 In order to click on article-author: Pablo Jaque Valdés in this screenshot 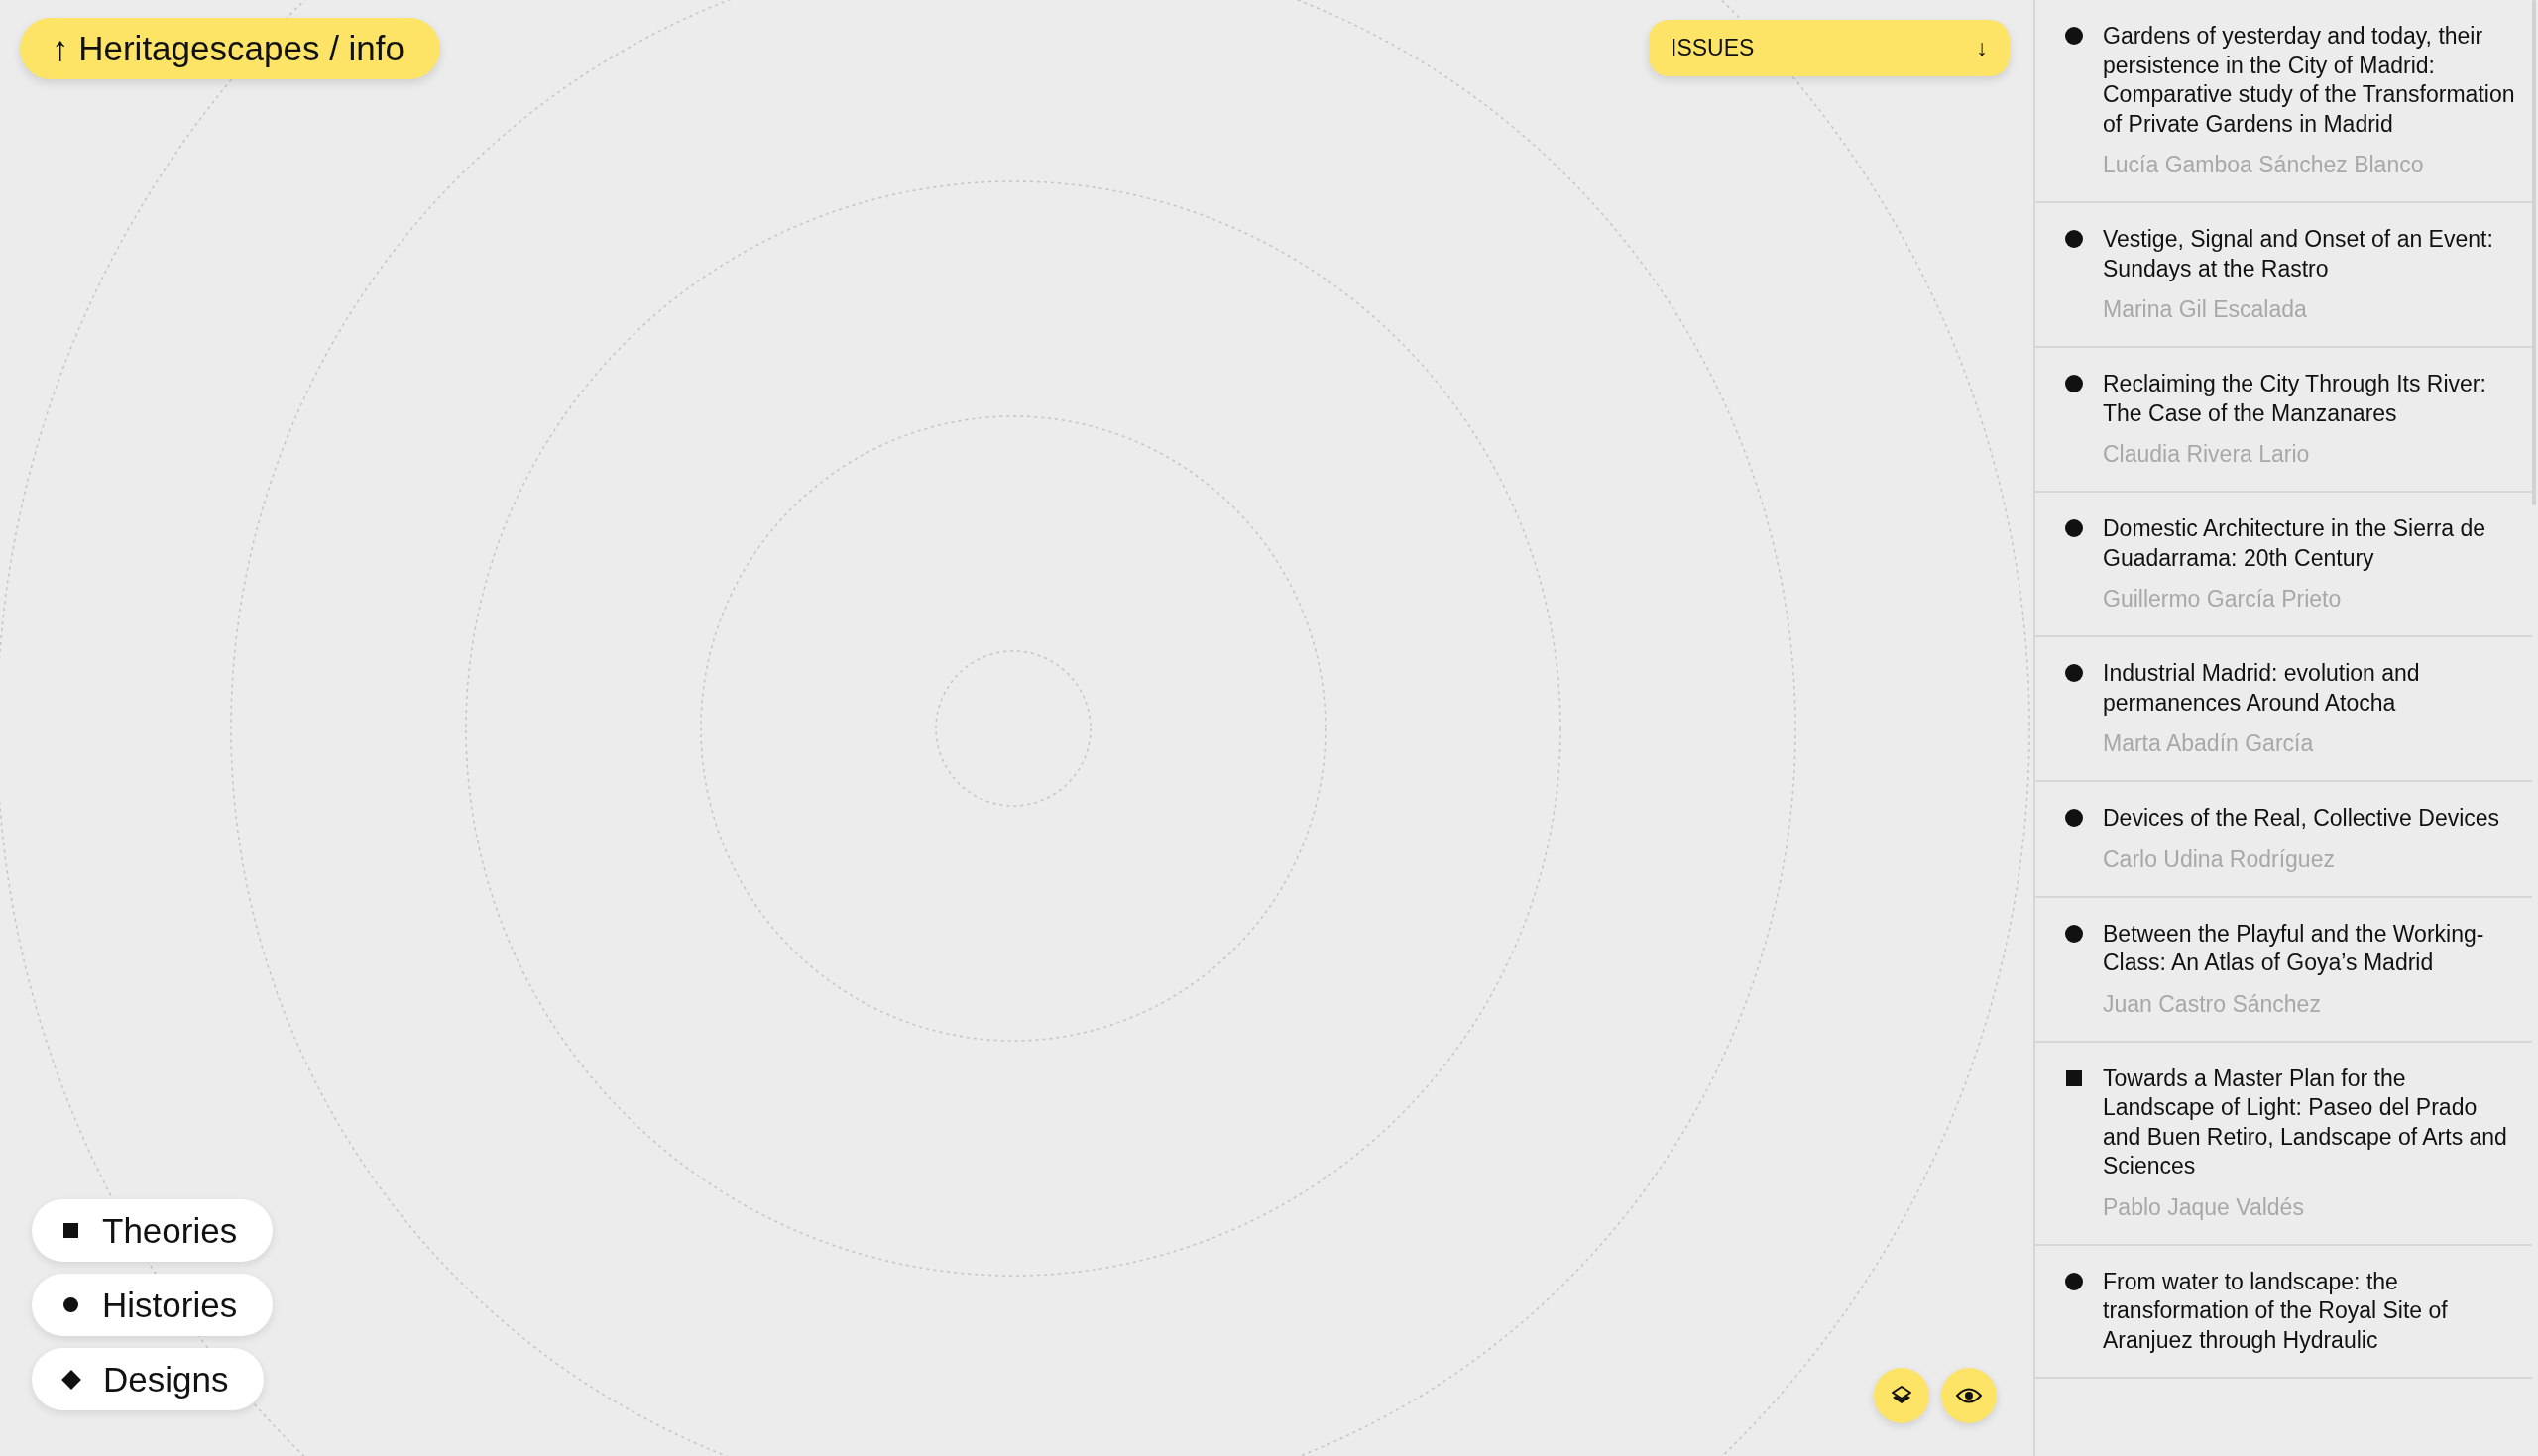, I will do `click(2204, 1207)`.